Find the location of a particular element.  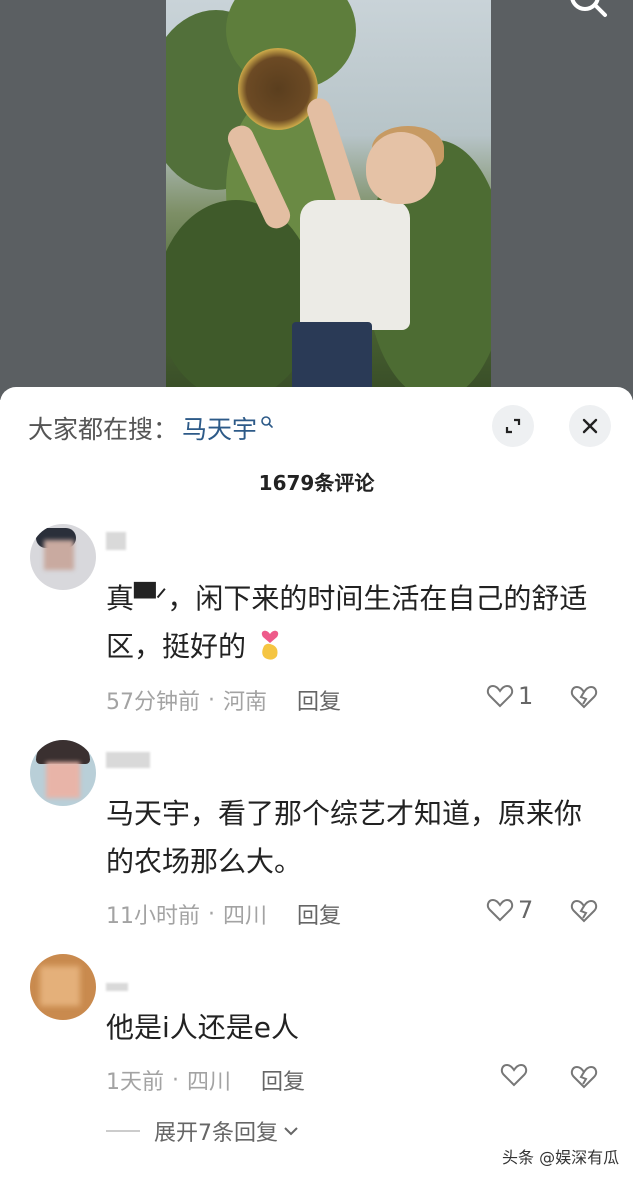

comment-meta: 11小时前 · 四川 回复 is located at coordinates (223, 914).